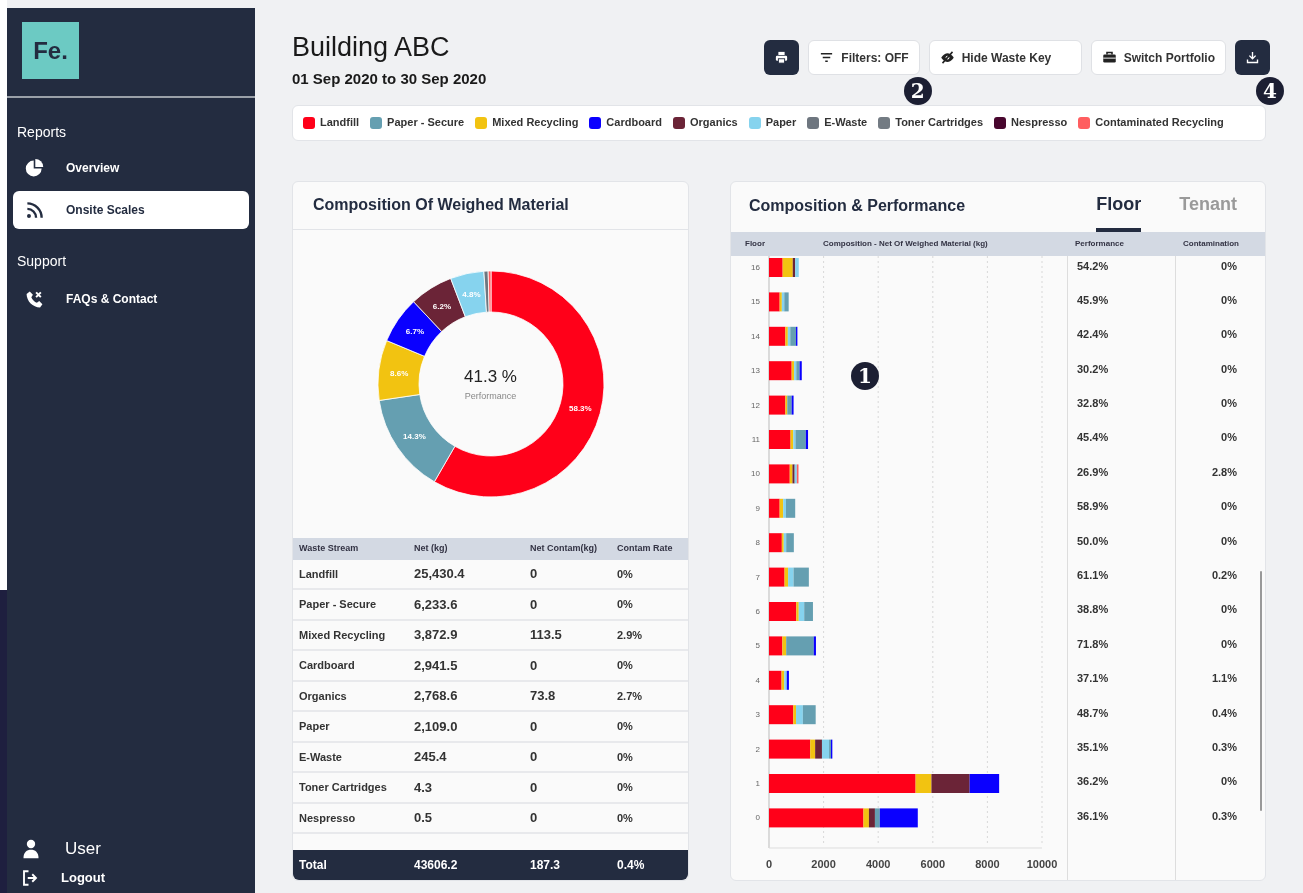  Describe the element at coordinates (857, 205) in the screenshot. I see `card-title: Composition & Performance` at that location.